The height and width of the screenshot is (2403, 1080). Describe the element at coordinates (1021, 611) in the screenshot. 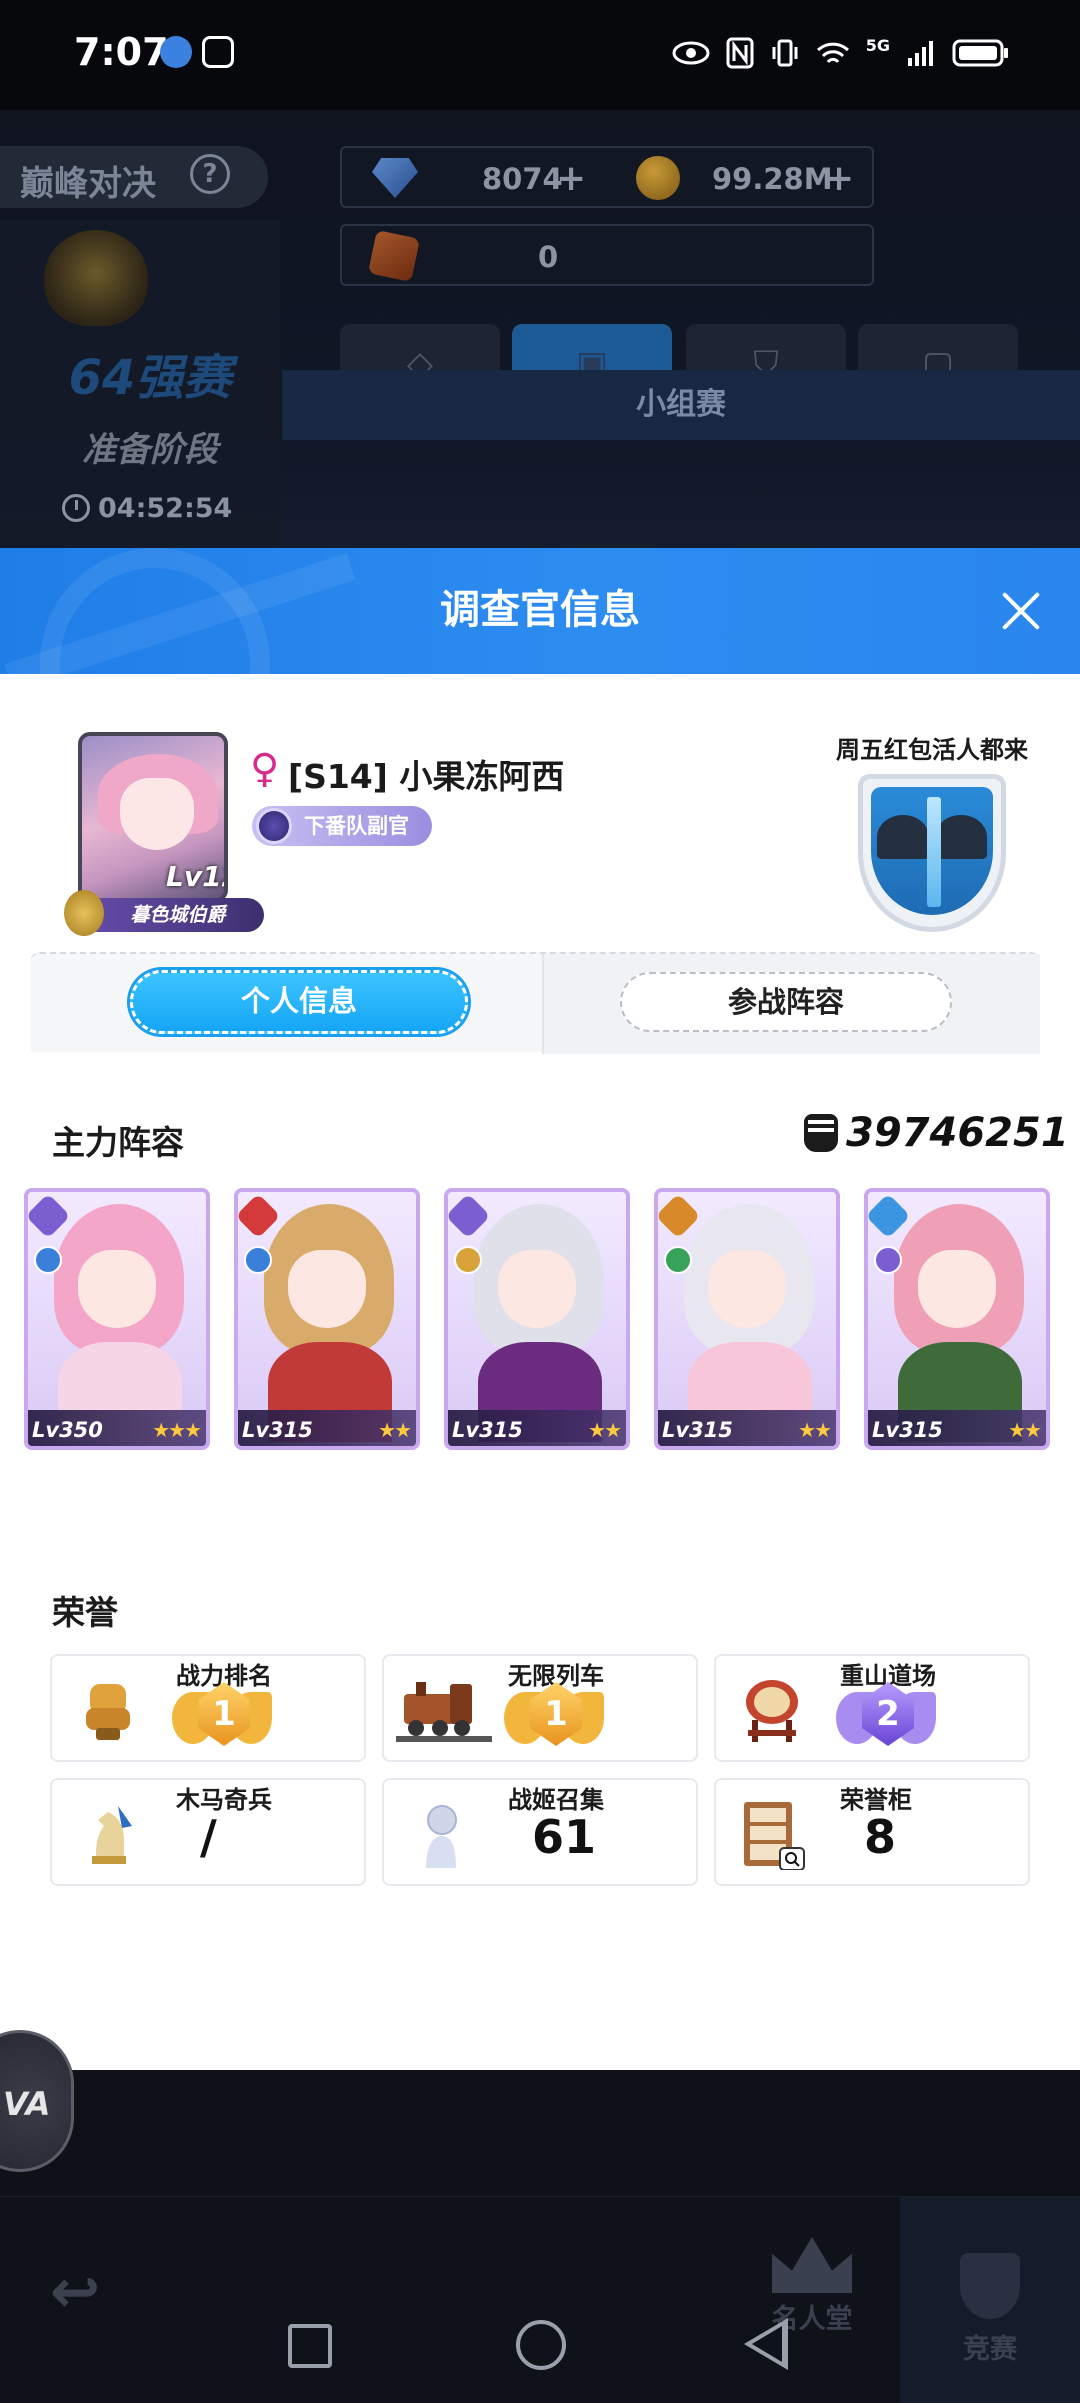

I see `close-icon` at that location.